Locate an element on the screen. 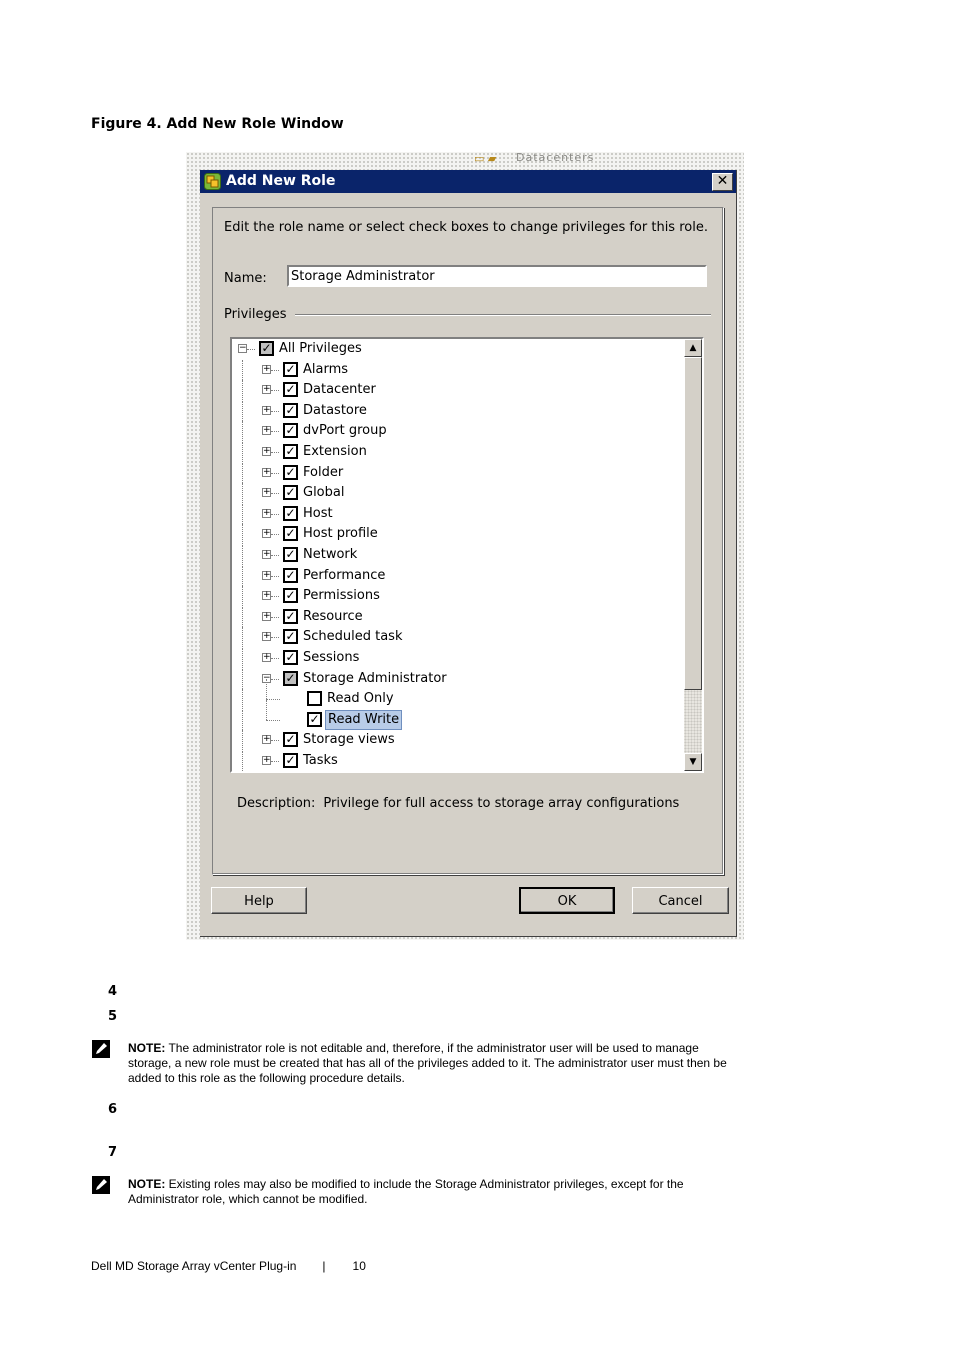 The image size is (954, 1350). tree-node: + ✓ Resource is located at coordinates (457, 616).